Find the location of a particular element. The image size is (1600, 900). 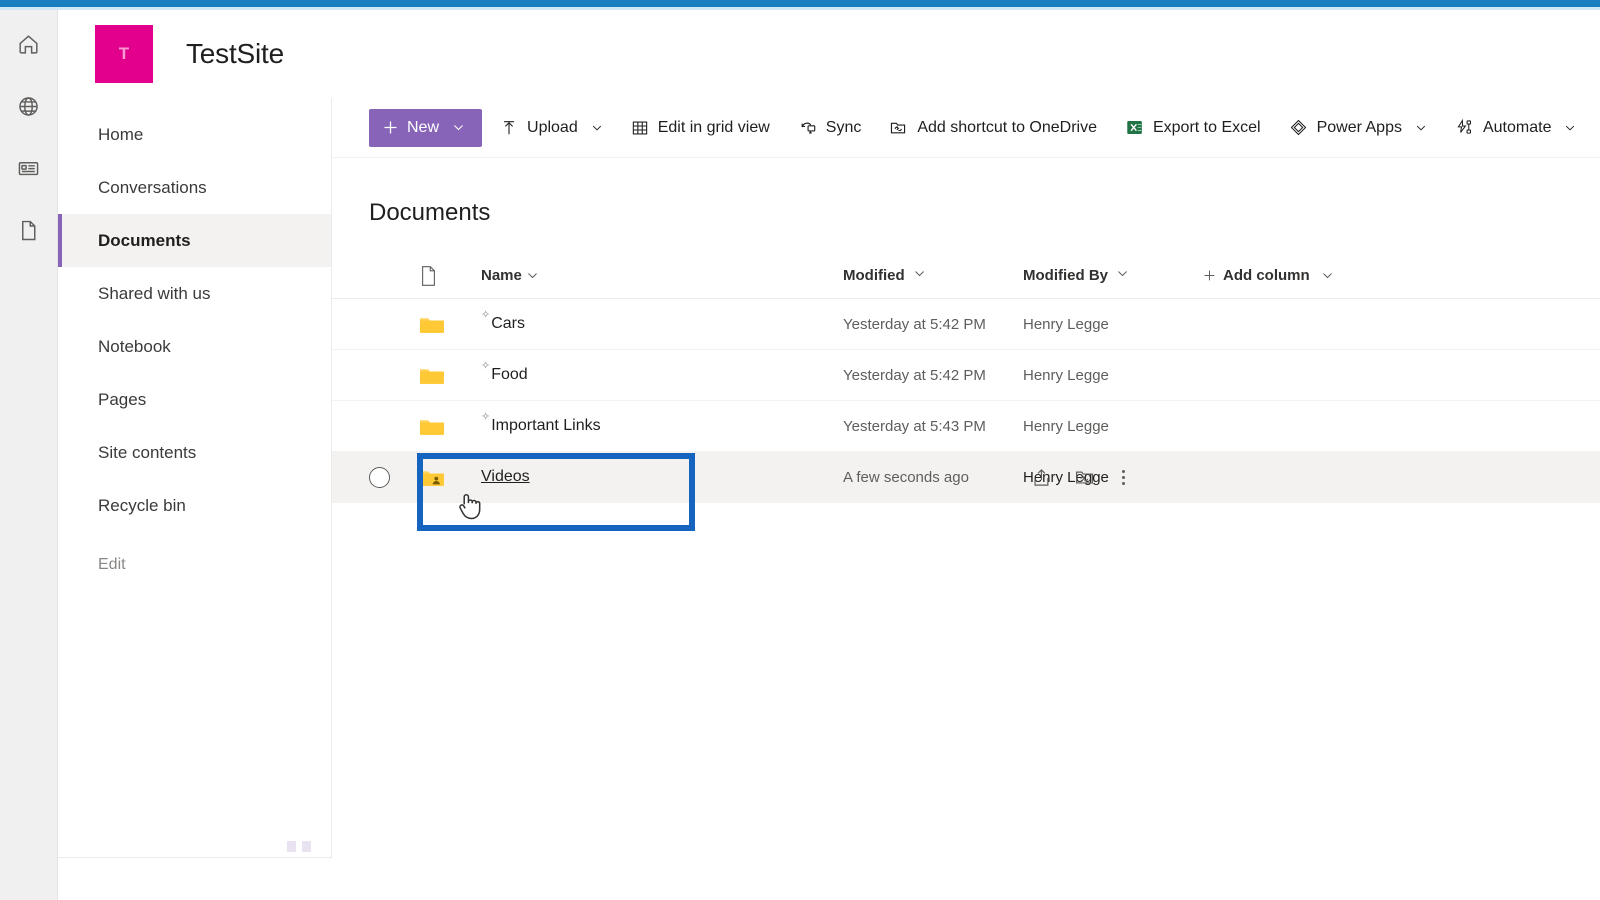

column-header-modified: Modified is located at coordinates (933, 275).